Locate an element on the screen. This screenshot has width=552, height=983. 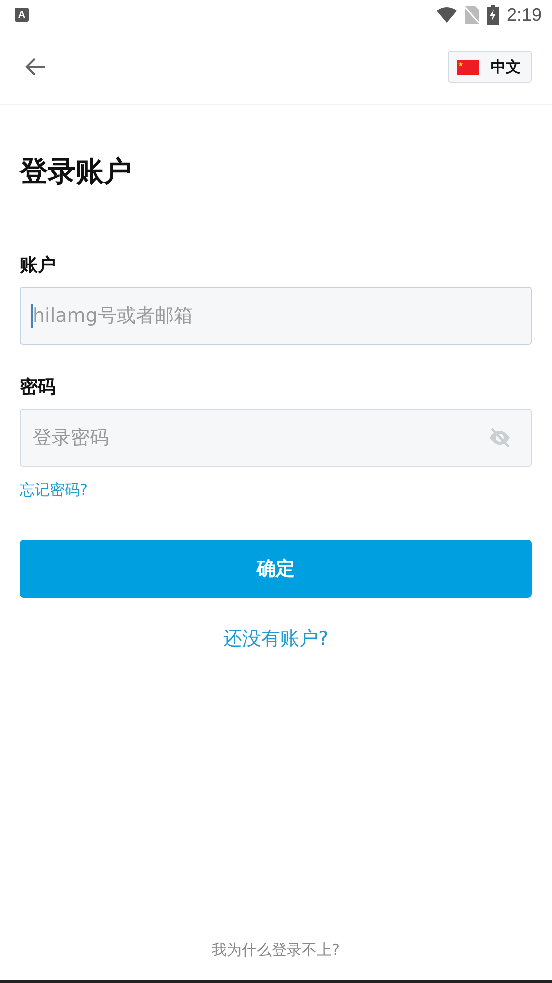
account-field: hilamg号或者邮箱 is located at coordinates (276, 316).